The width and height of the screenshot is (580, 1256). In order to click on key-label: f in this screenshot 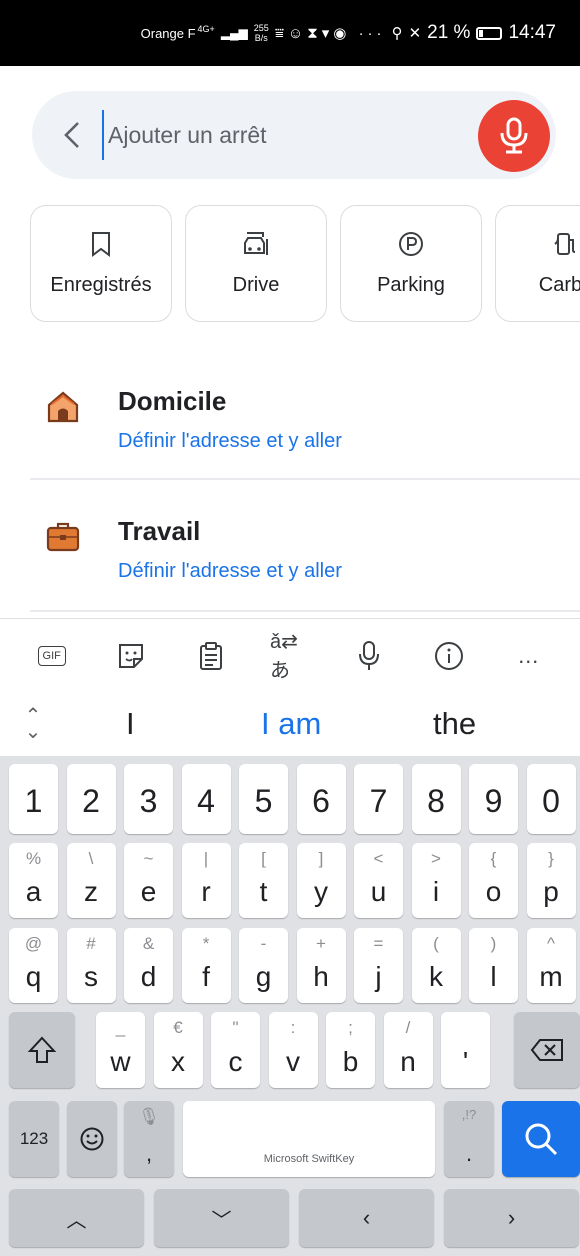, I will do `click(206, 976)`.